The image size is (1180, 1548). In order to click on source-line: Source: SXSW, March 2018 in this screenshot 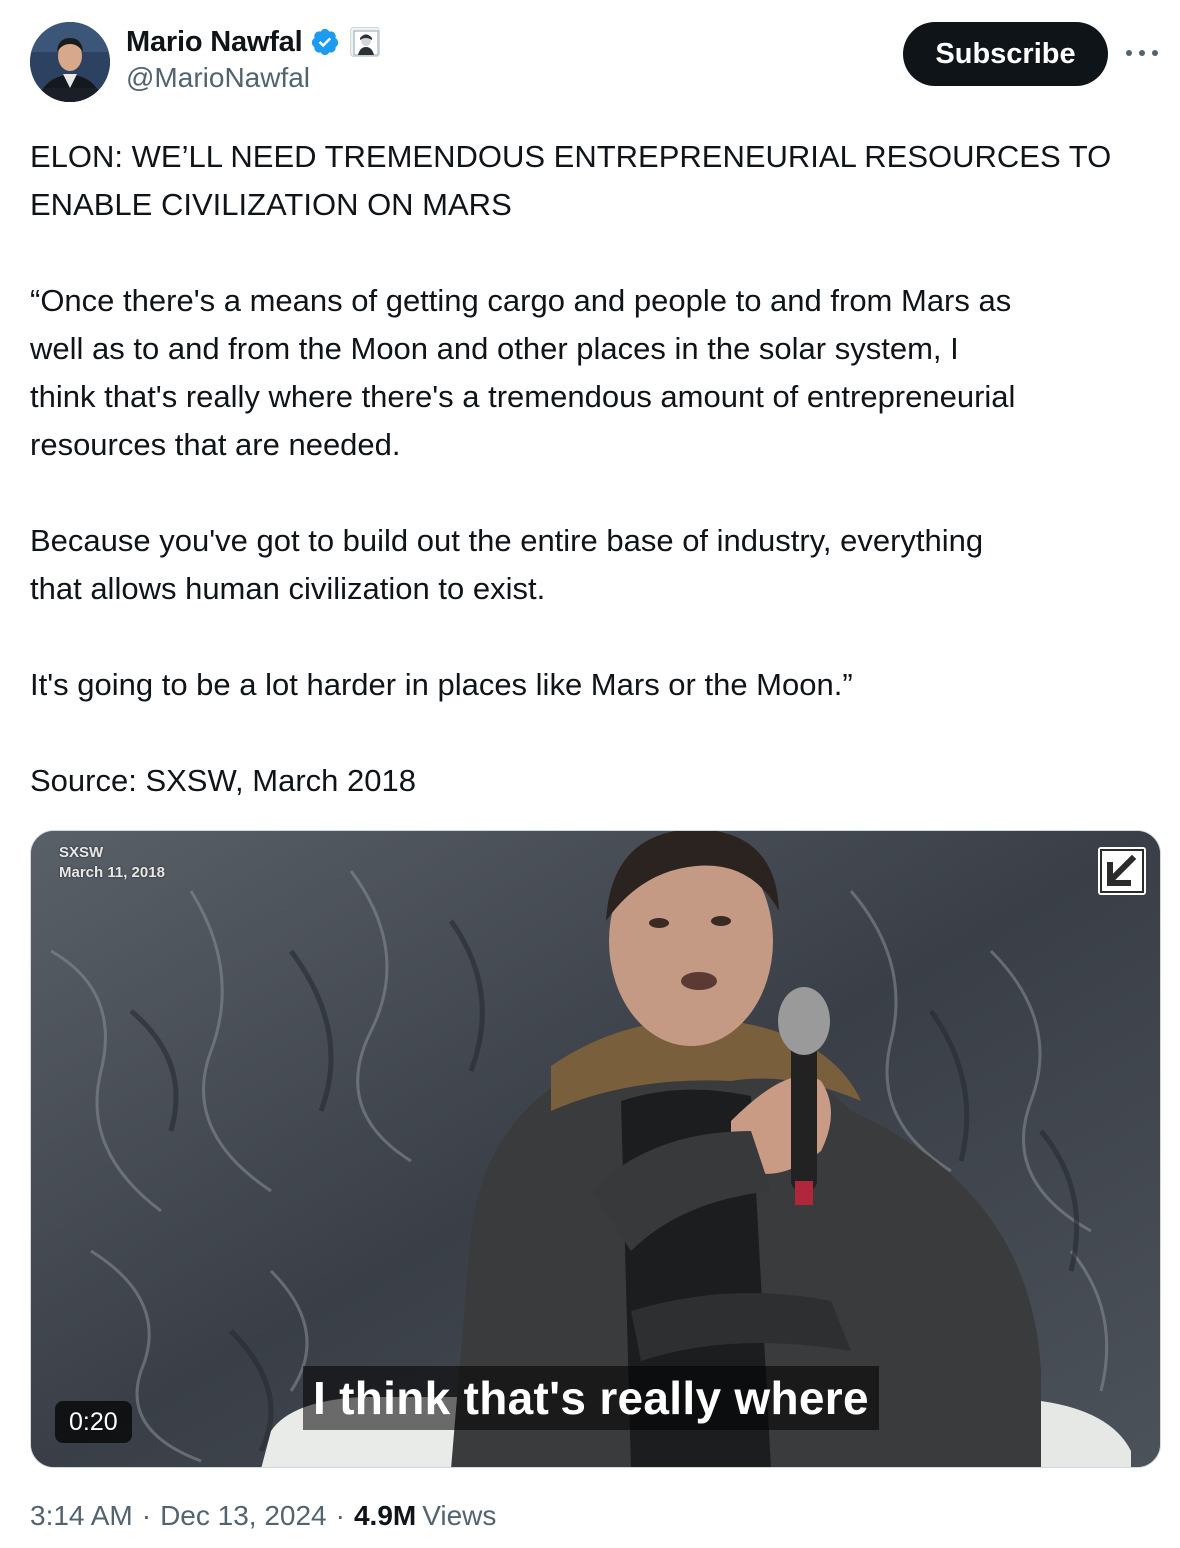, I will do `click(223, 780)`.